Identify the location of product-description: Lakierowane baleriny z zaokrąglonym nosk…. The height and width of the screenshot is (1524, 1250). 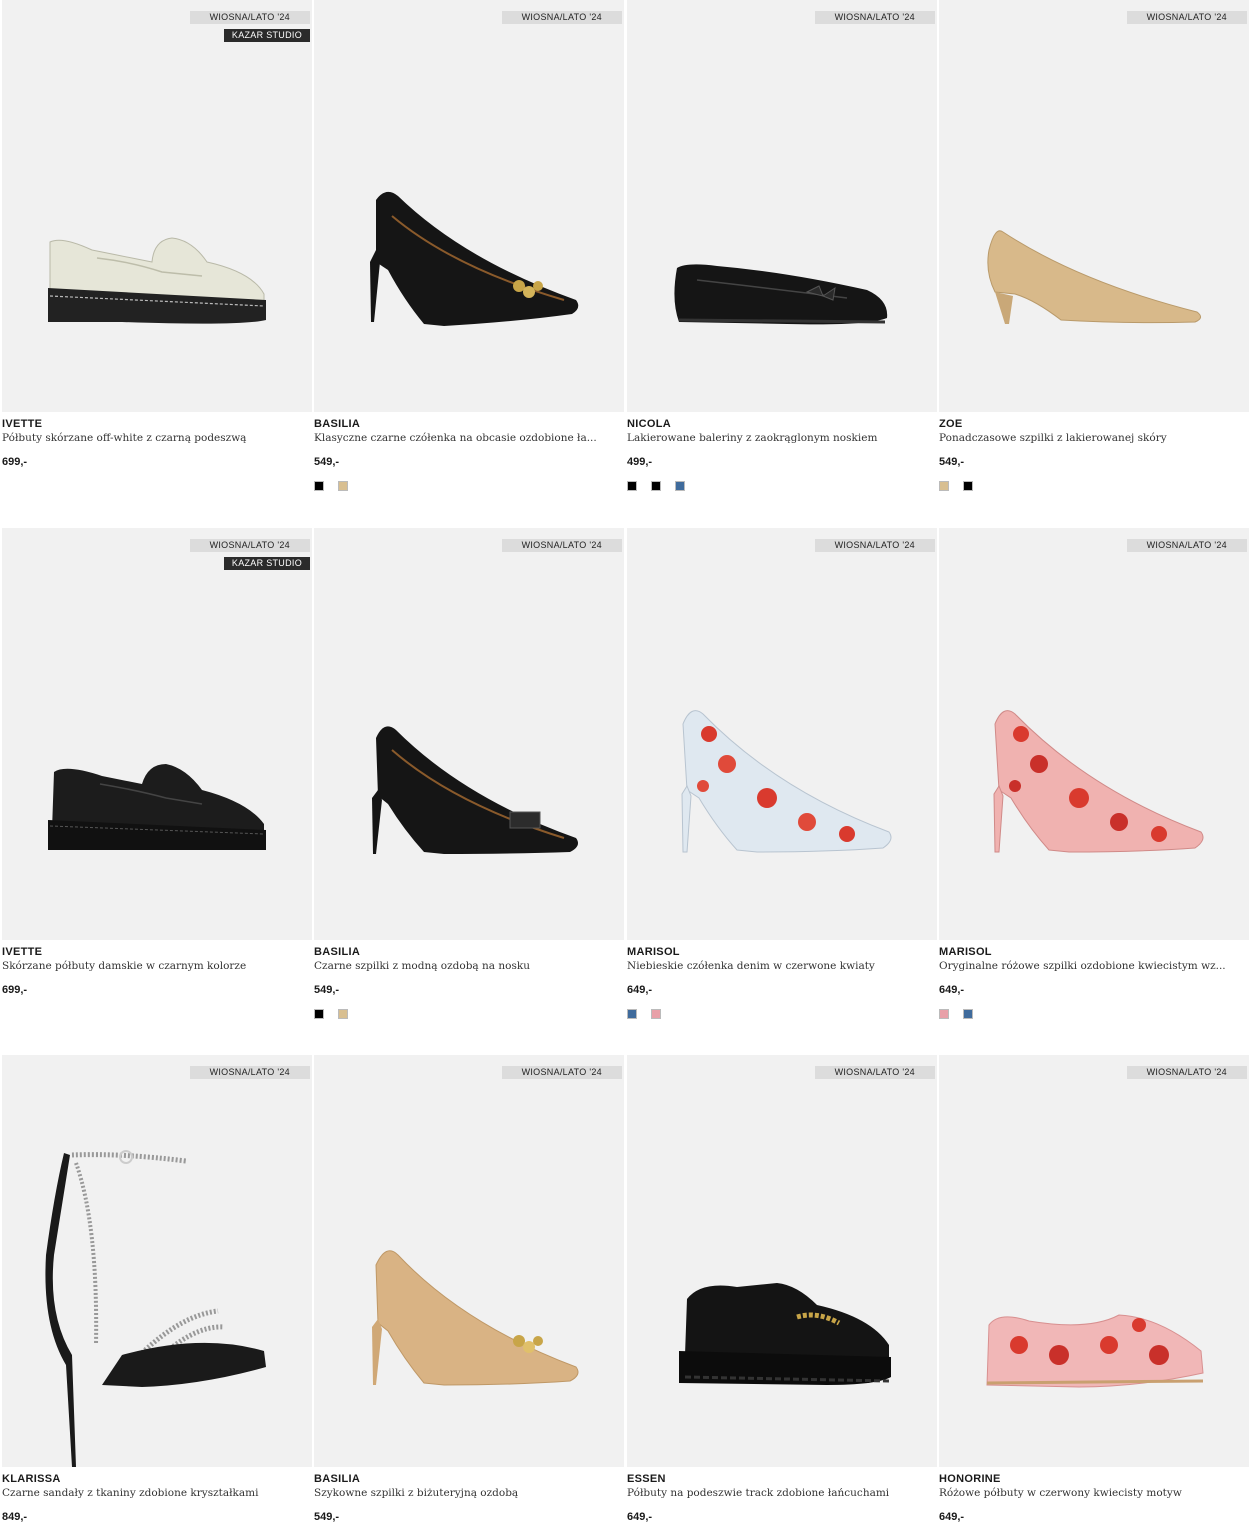
(777, 438).